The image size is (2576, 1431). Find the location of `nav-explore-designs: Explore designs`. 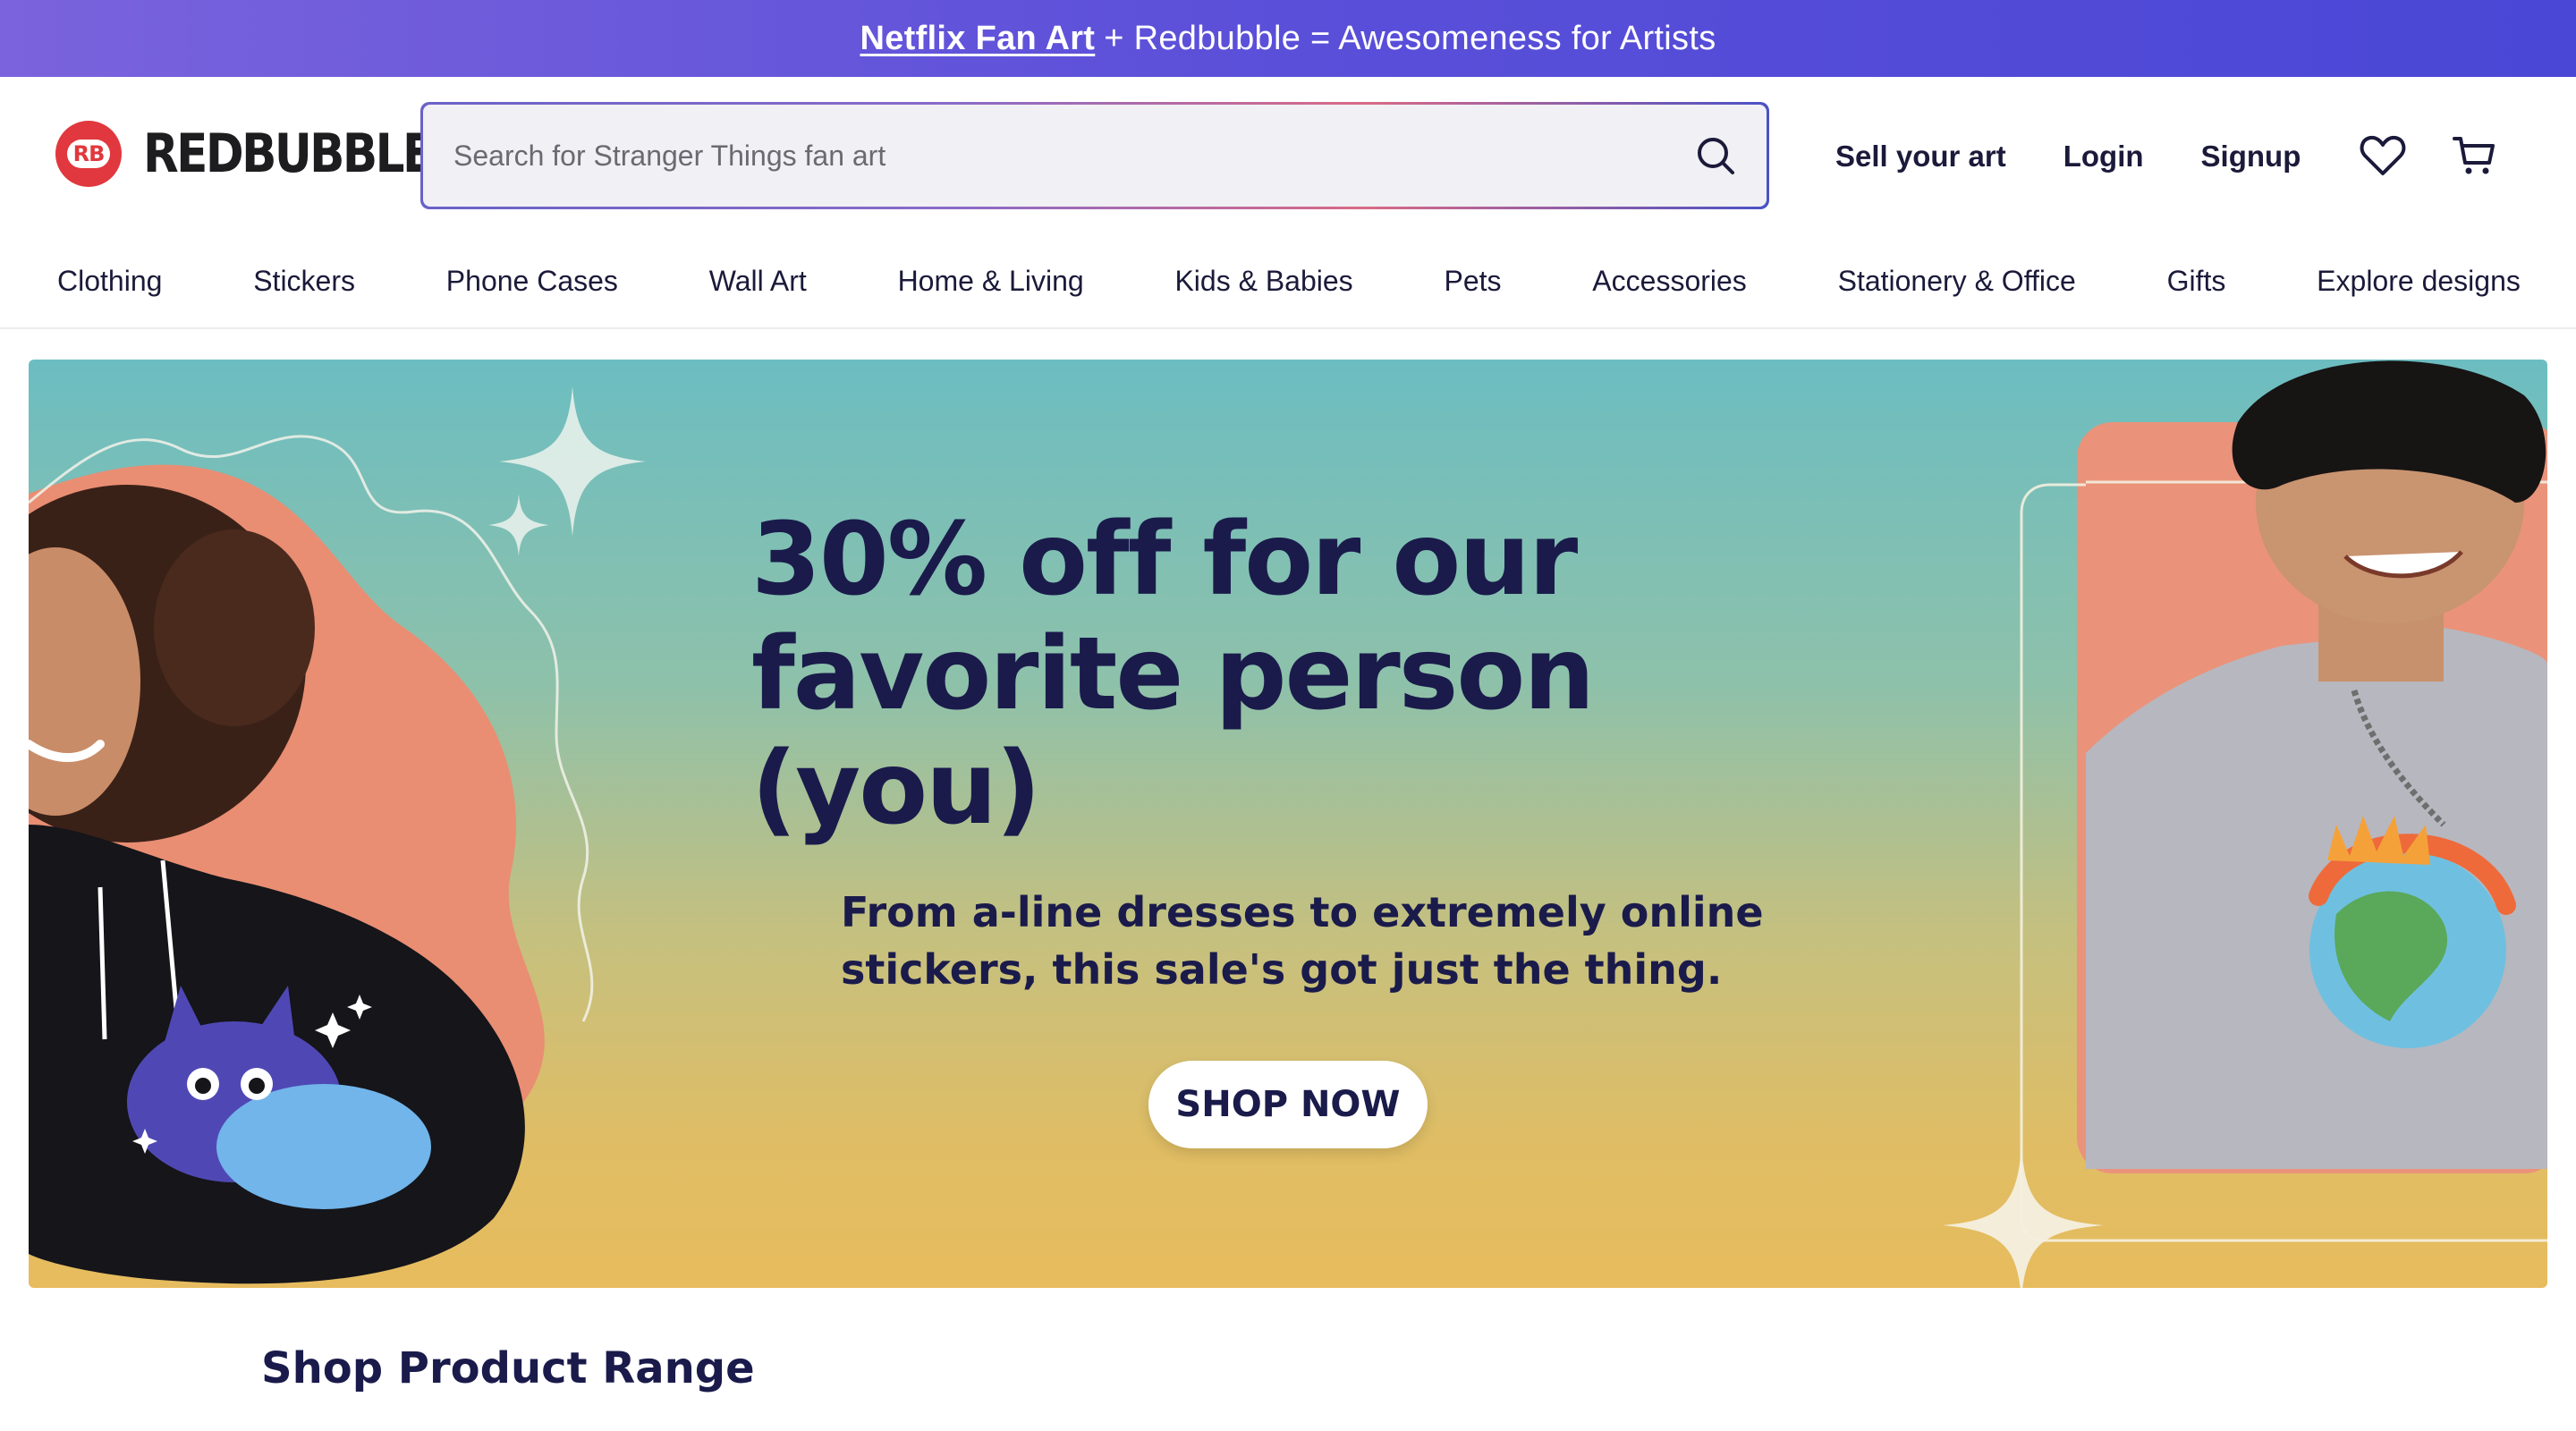

nav-explore-designs: Explore designs is located at coordinates (2419, 282).